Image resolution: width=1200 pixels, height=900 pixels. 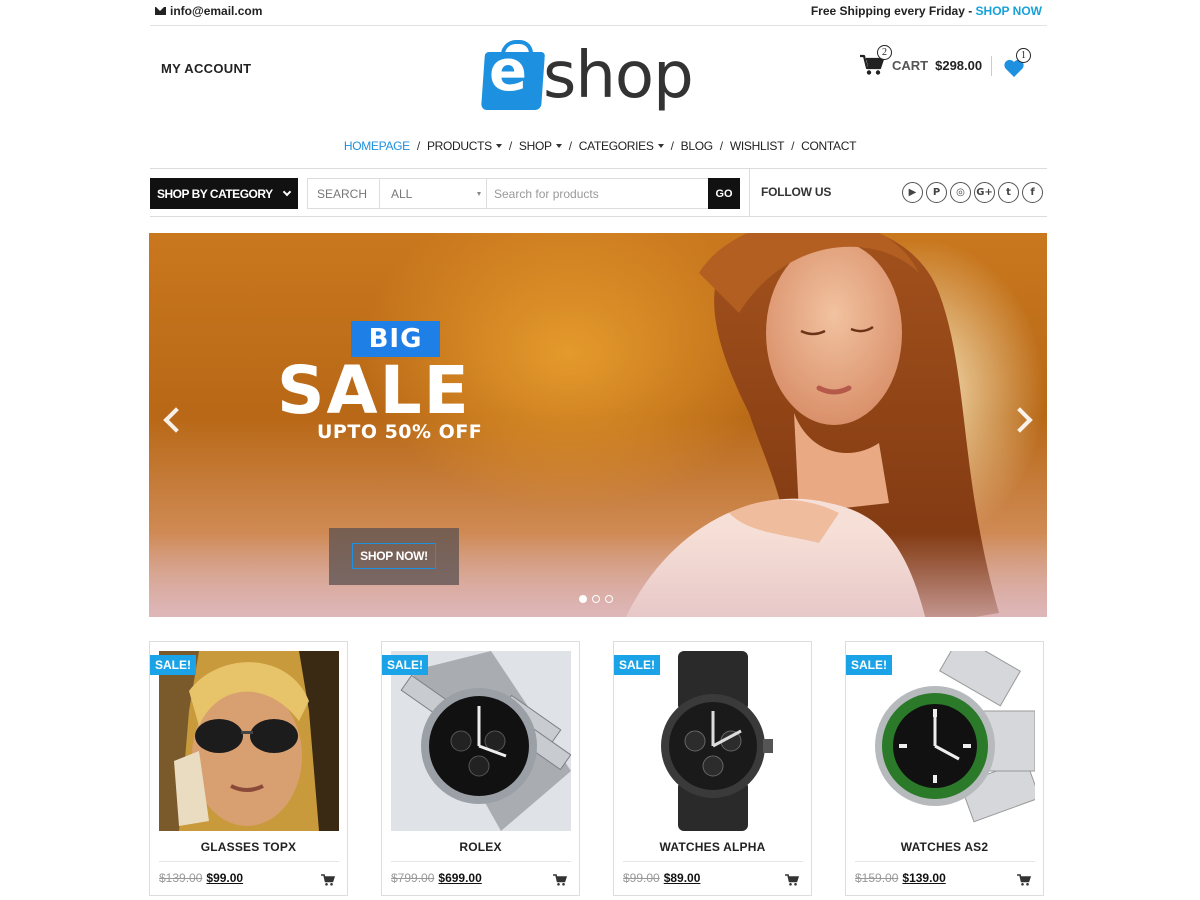 I want to click on search-label: SEARCH, so click(x=344, y=193).